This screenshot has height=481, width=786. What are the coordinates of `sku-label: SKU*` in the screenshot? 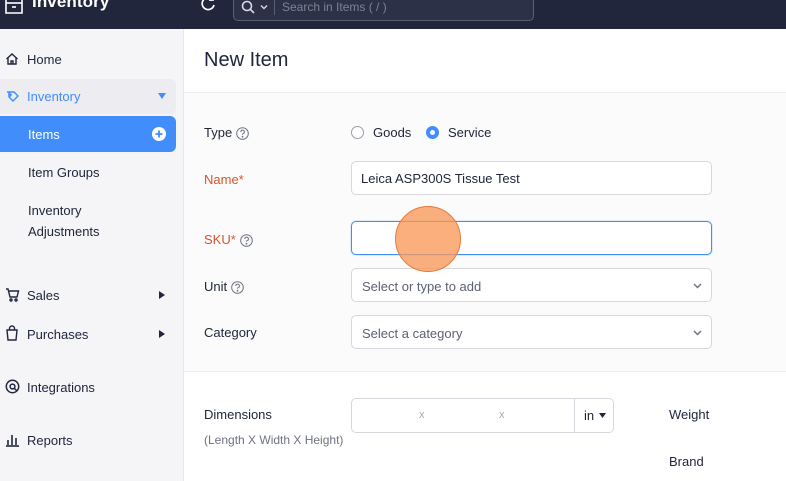 It's located at (228, 239).